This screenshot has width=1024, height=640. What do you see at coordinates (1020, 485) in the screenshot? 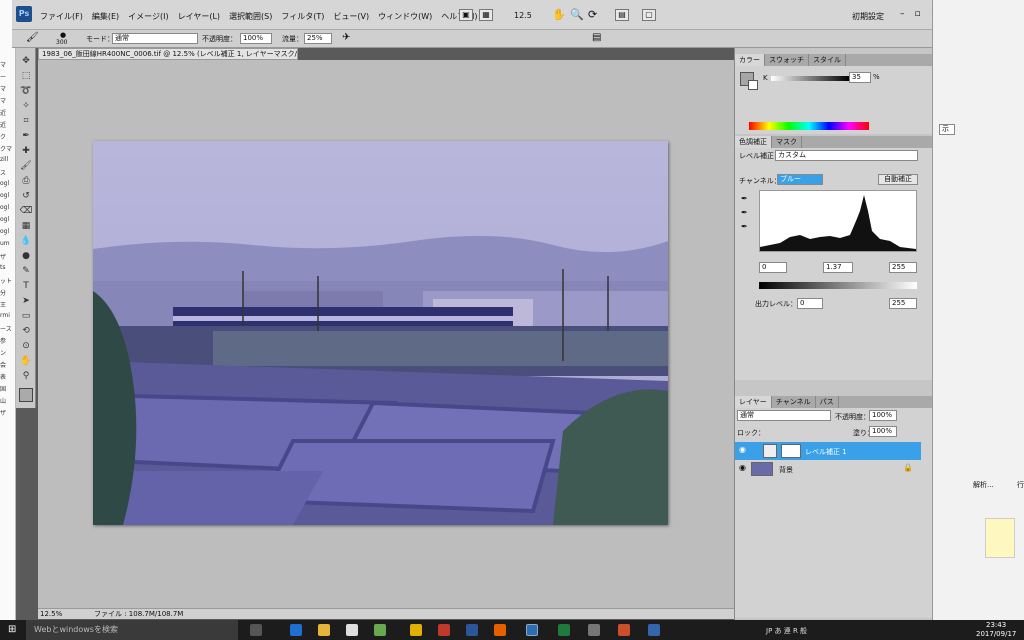
I see `background-window-tab-2: 行` at bounding box center [1020, 485].